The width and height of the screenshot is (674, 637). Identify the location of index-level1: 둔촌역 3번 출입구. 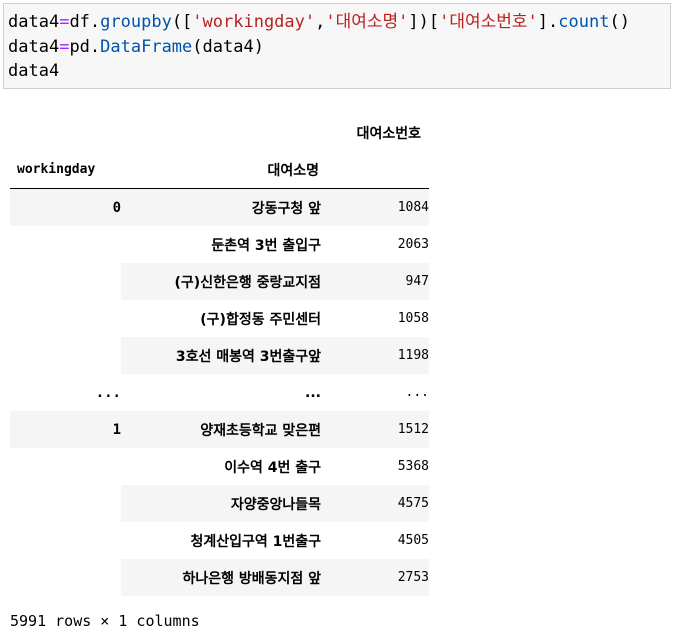
(221, 244).